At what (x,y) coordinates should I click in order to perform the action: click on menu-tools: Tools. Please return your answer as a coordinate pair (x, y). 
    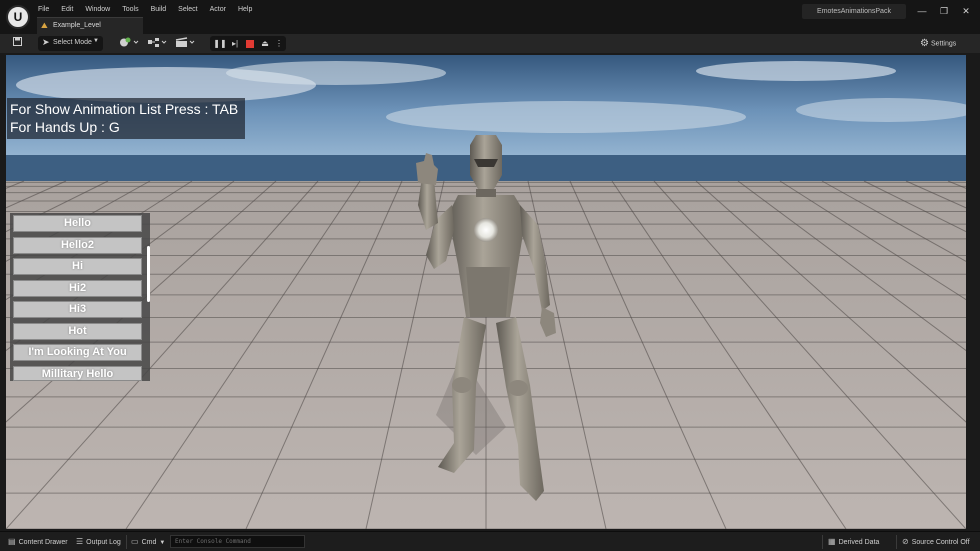
    Looking at the image, I should click on (130, 9).